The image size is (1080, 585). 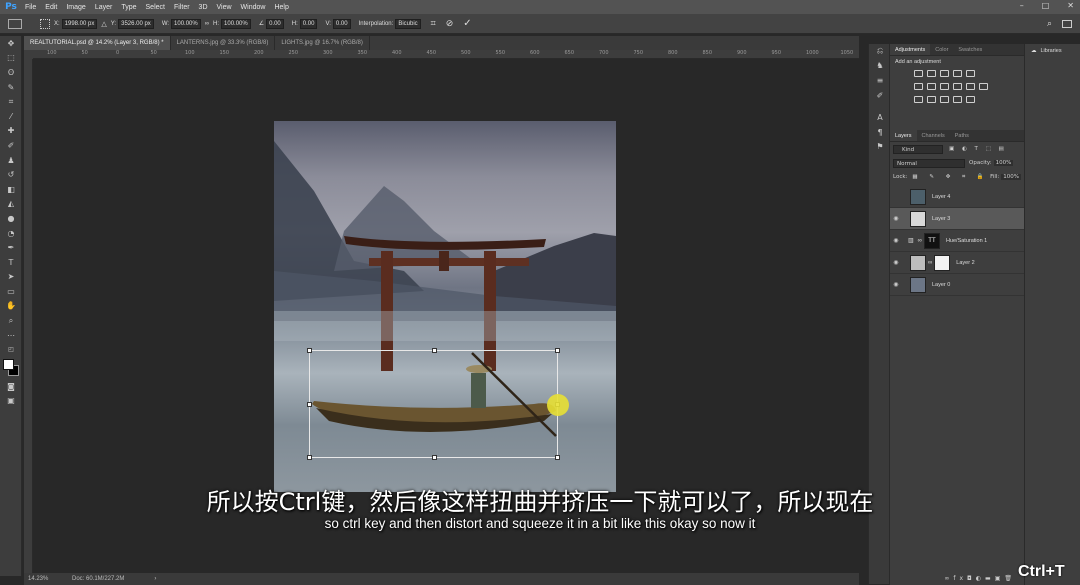 I want to click on type-tool-icon: T, so click(x=11, y=262).